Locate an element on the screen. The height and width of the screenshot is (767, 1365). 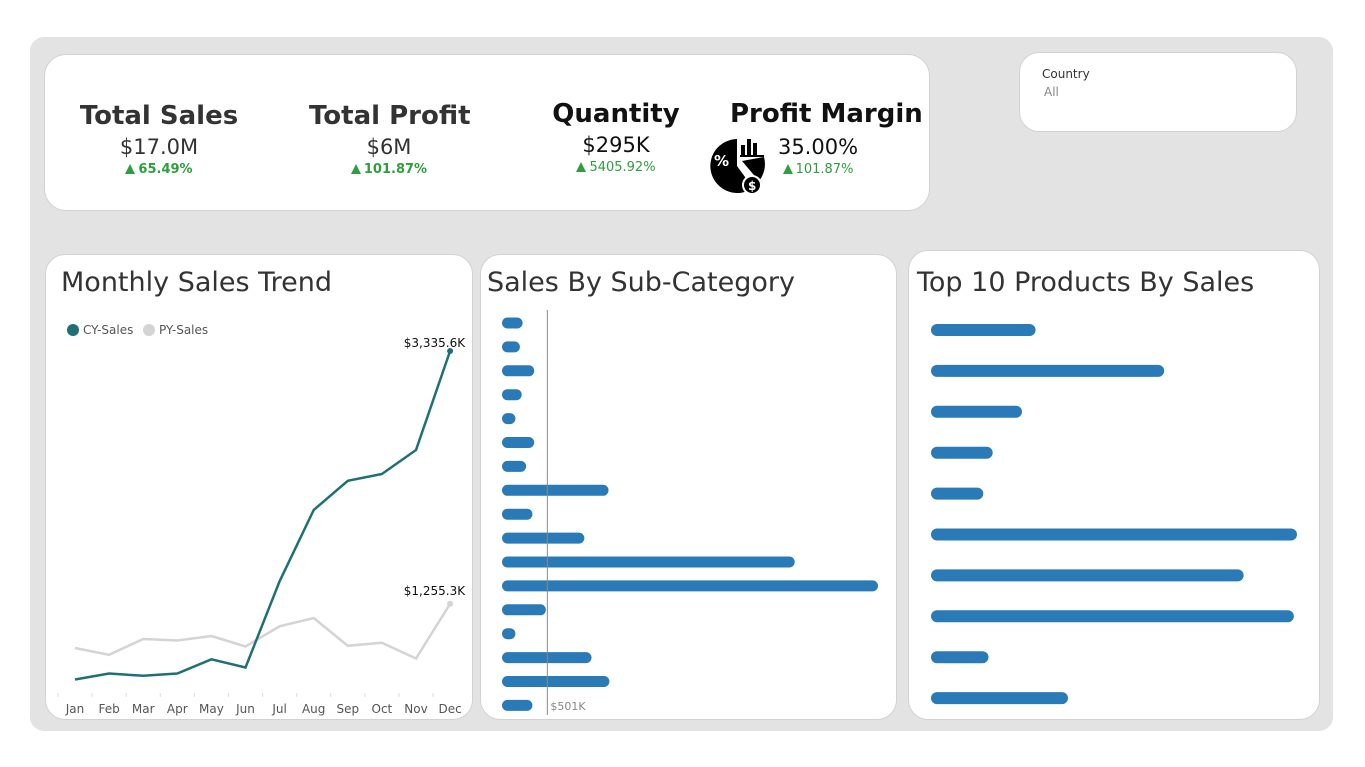
kpi-value: 35.00% is located at coordinates (818, 147).